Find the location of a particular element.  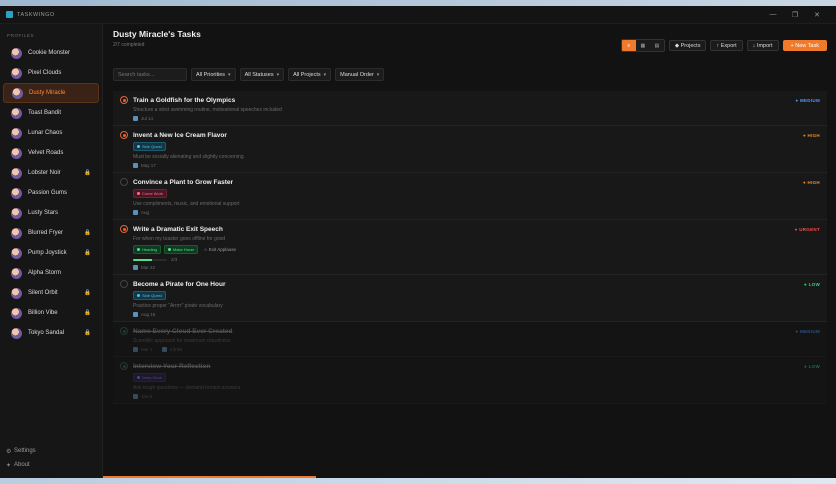

sidebar-profile-item: Dusty Miracle is located at coordinates (51, 93).